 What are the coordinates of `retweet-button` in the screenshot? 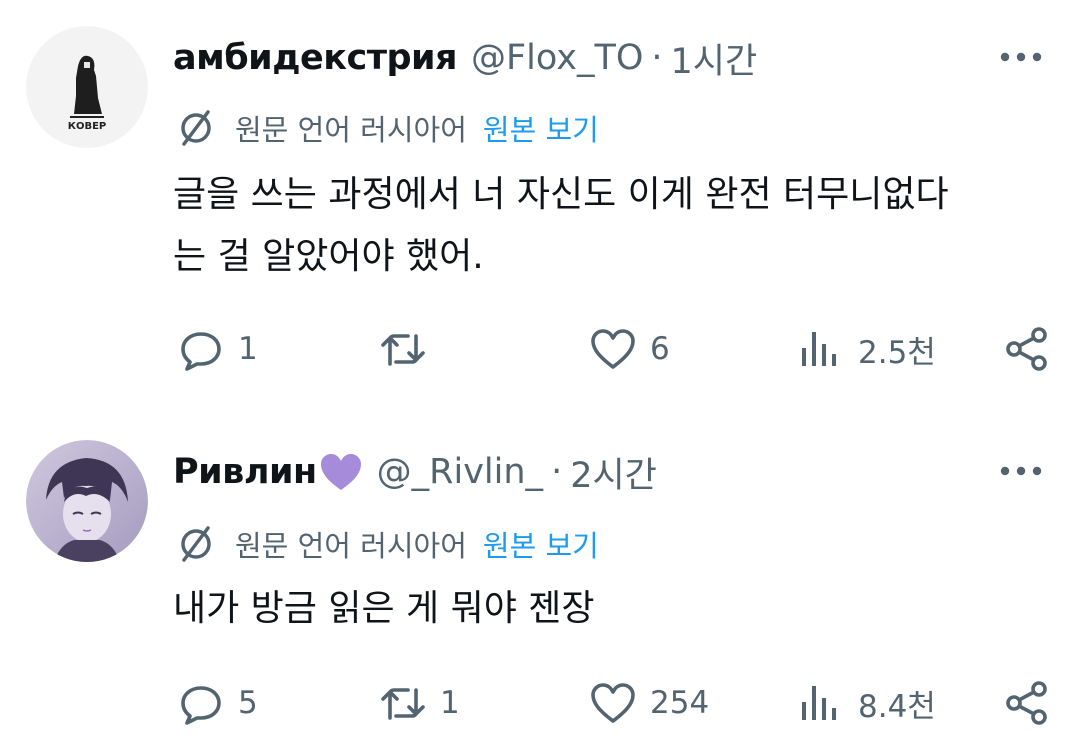 It's located at (409, 349).